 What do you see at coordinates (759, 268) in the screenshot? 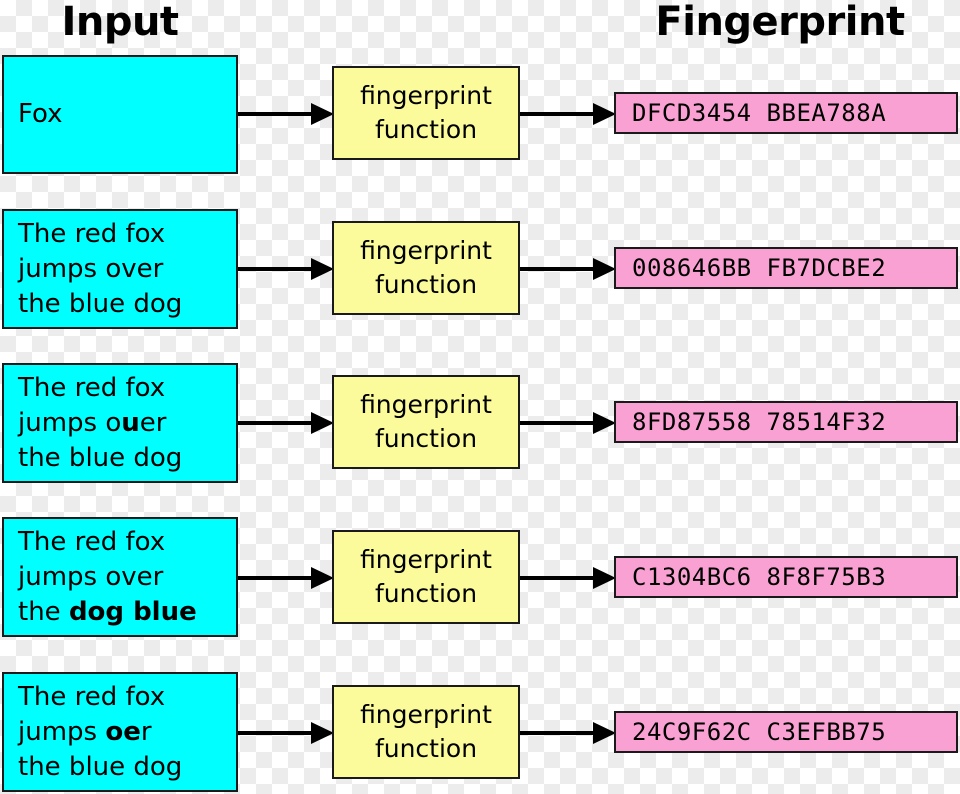
I see `fingerprint-hash-value: 008646BB FB7DCBE2` at bounding box center [759, 268].